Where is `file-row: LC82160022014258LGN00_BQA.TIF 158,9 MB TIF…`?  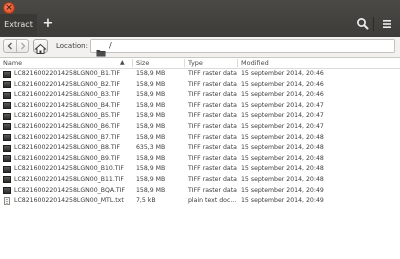
file-row: LC82160022014258LGN00_BQA.TIF 158,9 MB TIF… is located at coordinates (200, 191).